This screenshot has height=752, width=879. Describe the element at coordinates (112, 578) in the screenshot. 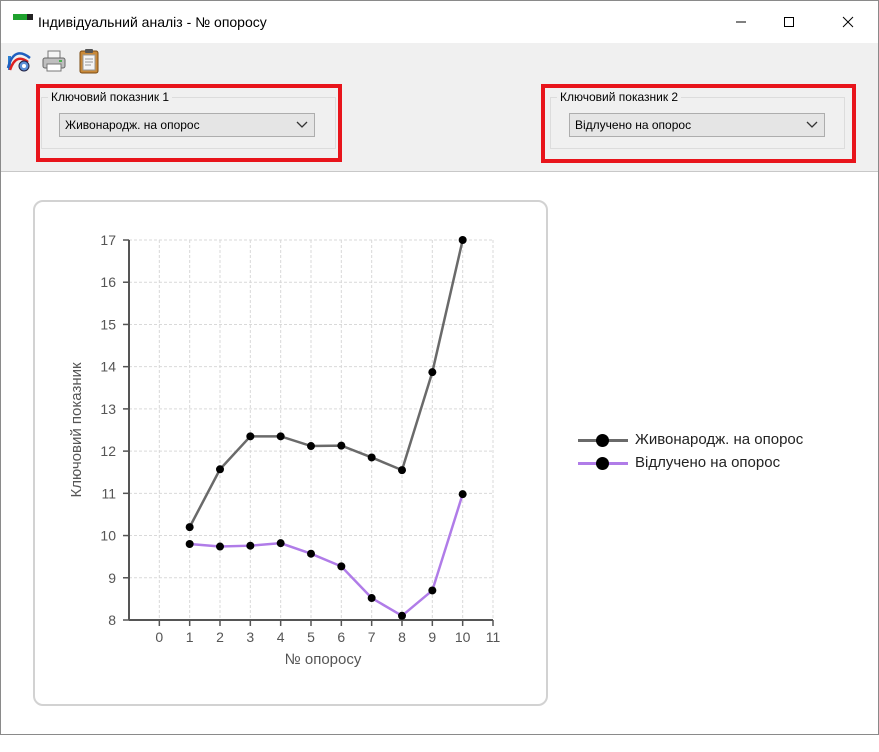

I see `y-tick-label: 9` at that location.